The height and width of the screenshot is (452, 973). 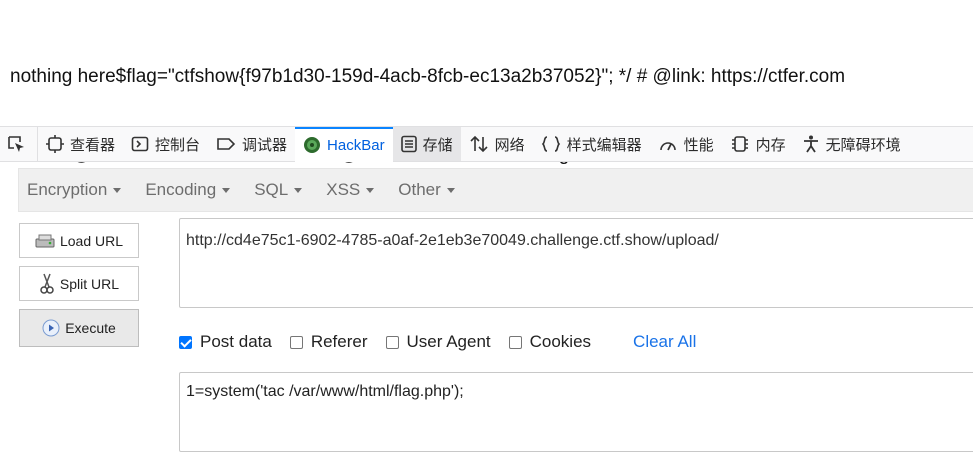 I want to click on load-url-button: Load URL, so click(x=79, y=240).